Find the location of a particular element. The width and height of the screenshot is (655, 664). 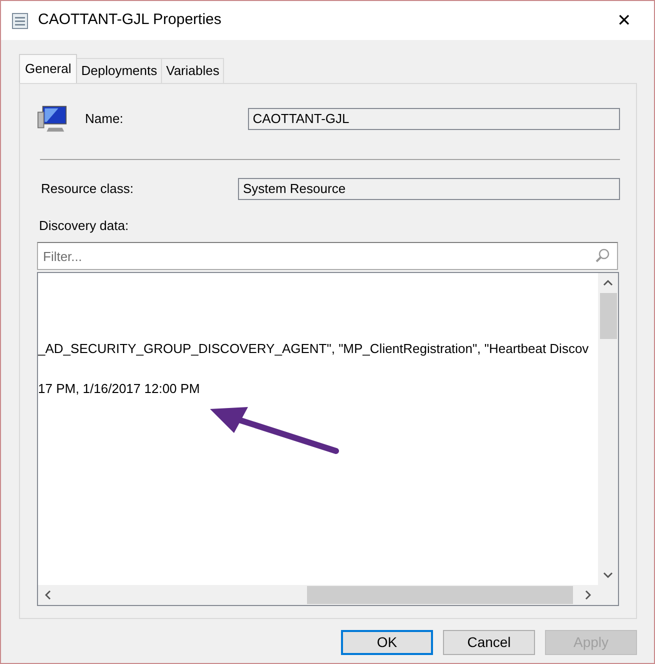

scroll-left-icon is located at coordinates (48, 595).